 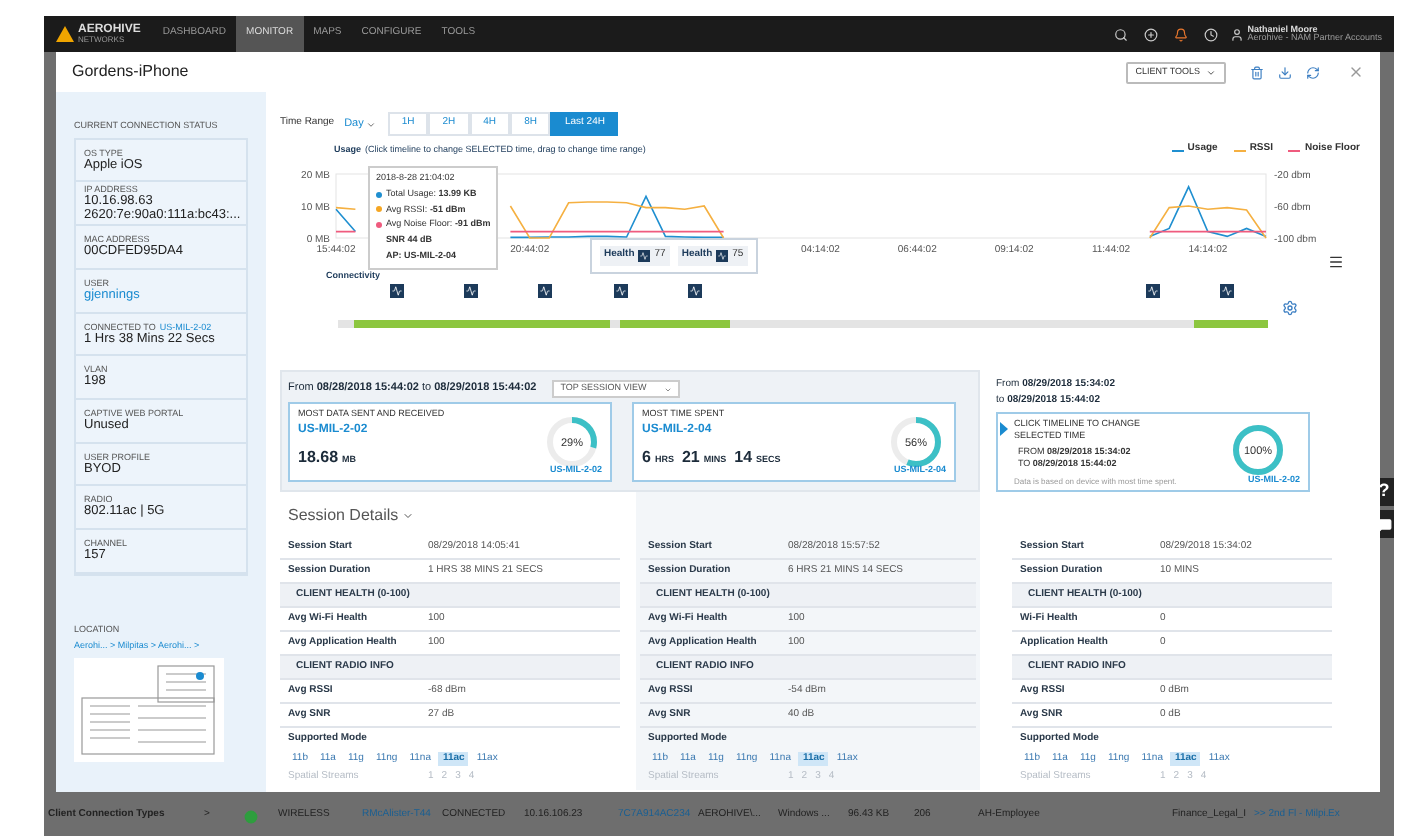 What do you see at coordinates (1150, 34) in the screenshot?
I see `add-icon` at bounding box center [1150, 34].